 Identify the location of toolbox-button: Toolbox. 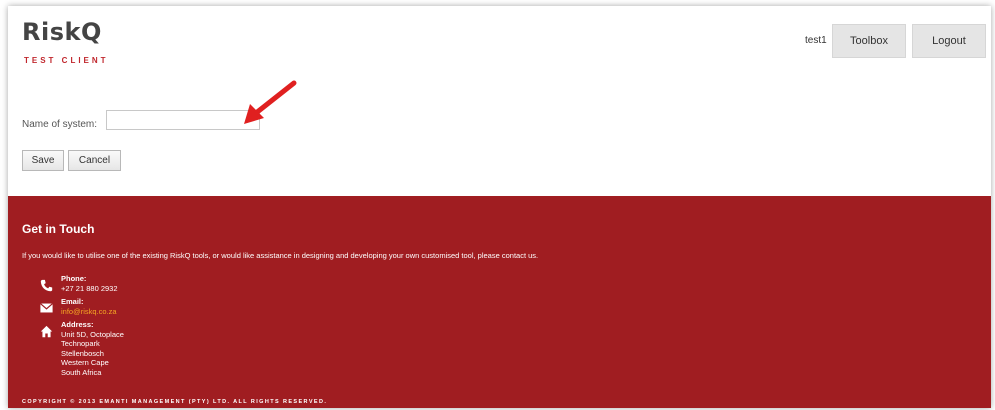
(869, 41).